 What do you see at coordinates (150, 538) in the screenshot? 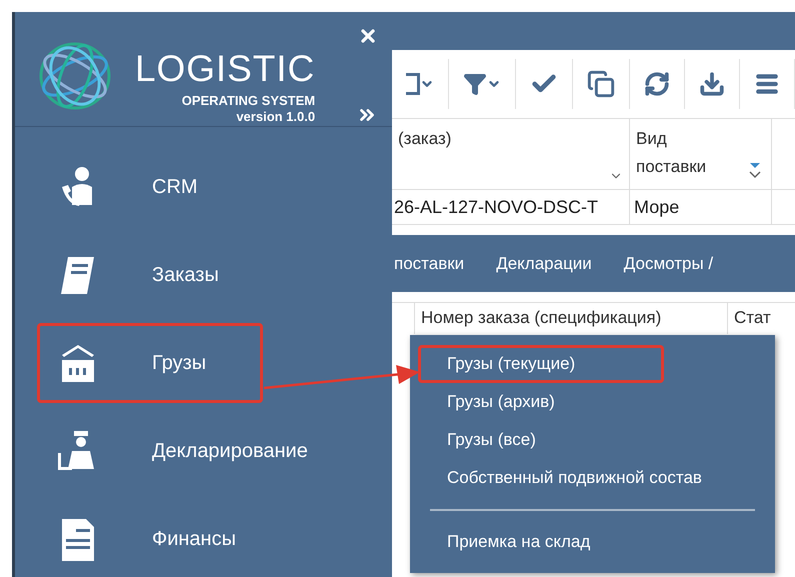
I see `nav-item: Финансы` at bounding box center [150, 538].